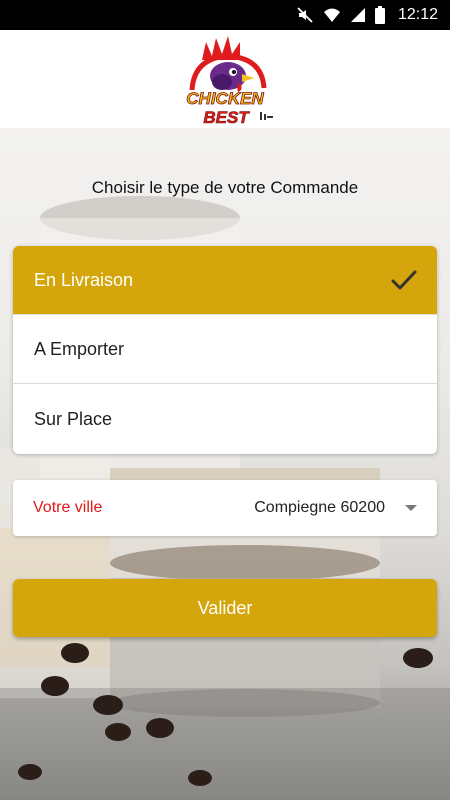  What do you see at coordinates (226, 117) in the screenshot?
I see `svg-text: BEST` at bounding box center [226, 117].